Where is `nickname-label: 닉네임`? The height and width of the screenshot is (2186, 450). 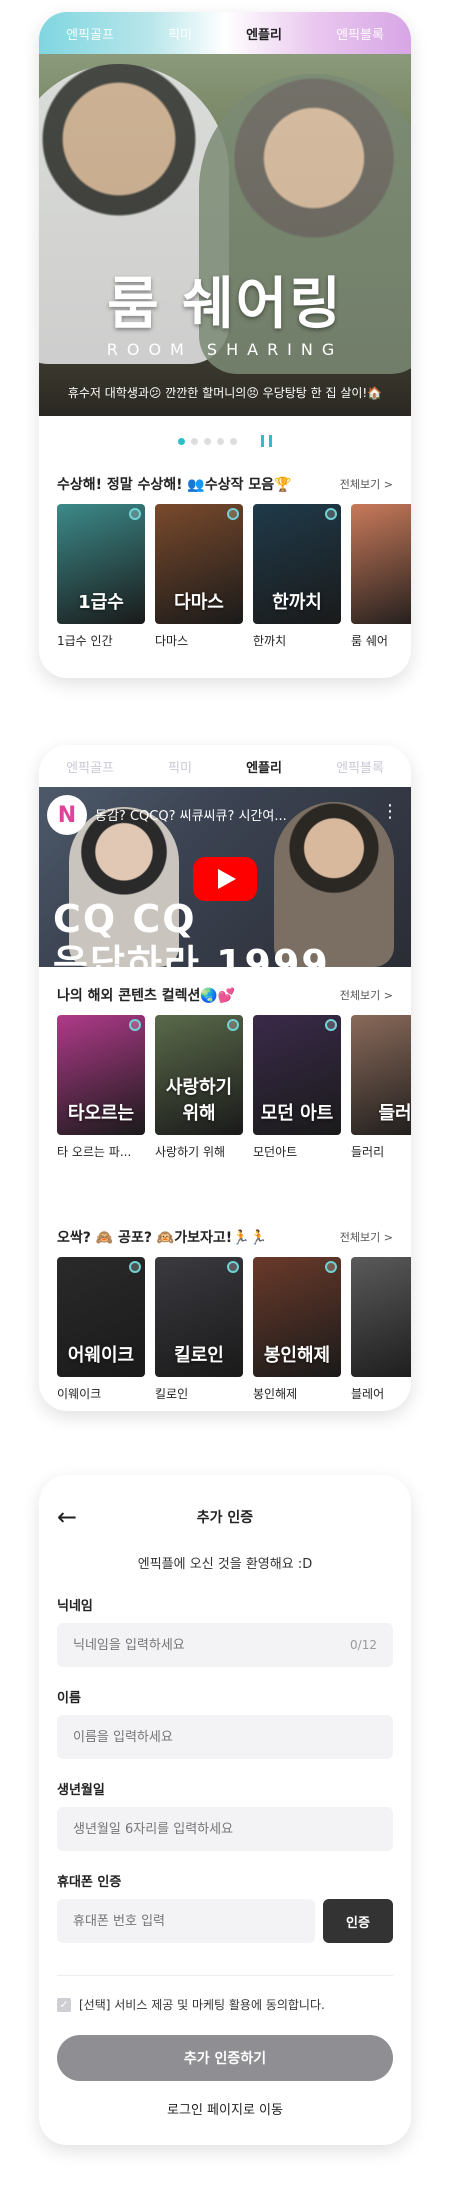
nickname-label: 닉네임 is located at coordinates (75, 1606).